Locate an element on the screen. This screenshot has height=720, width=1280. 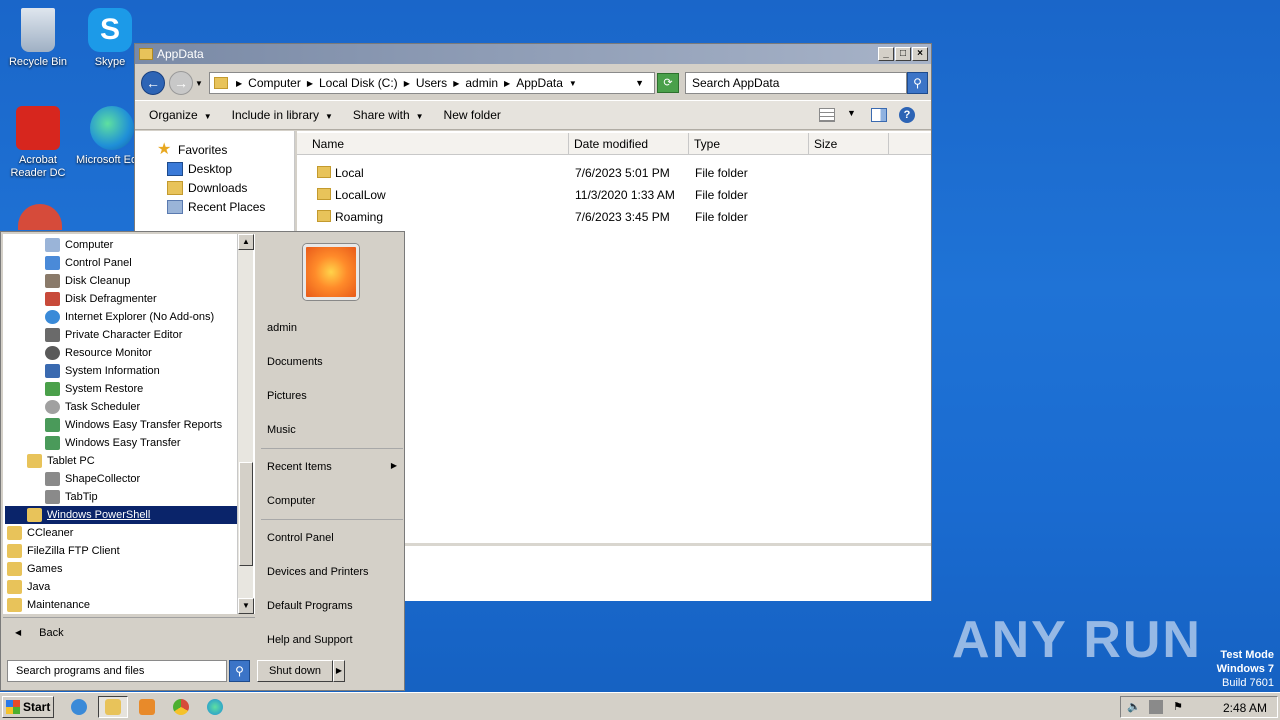
forward-button: → is located at coordinates (181, 83).